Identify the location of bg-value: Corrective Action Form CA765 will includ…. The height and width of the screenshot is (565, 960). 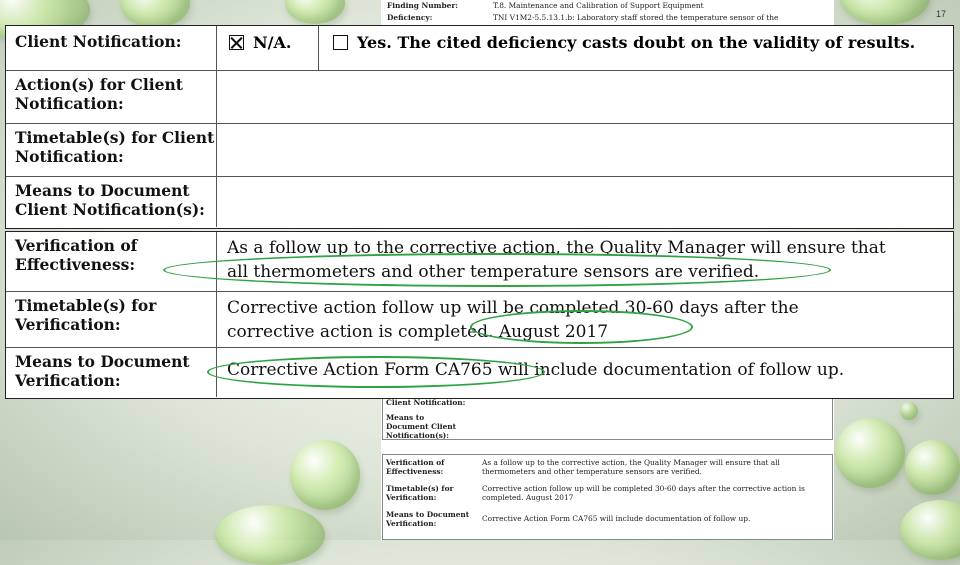
(616, 518).